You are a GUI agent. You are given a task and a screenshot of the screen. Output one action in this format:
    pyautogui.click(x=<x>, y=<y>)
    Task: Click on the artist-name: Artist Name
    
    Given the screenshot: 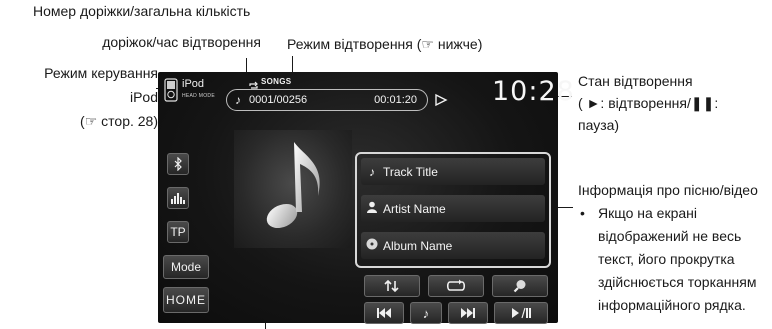 What is the action you would take?
    pyautogui.click(x=414, y=208)
    